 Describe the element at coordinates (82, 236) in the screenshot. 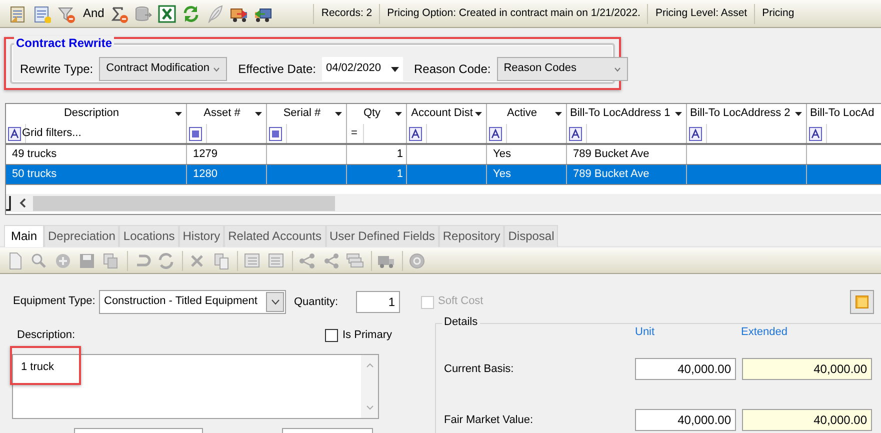

I see `tab: Depreciation` at that location.